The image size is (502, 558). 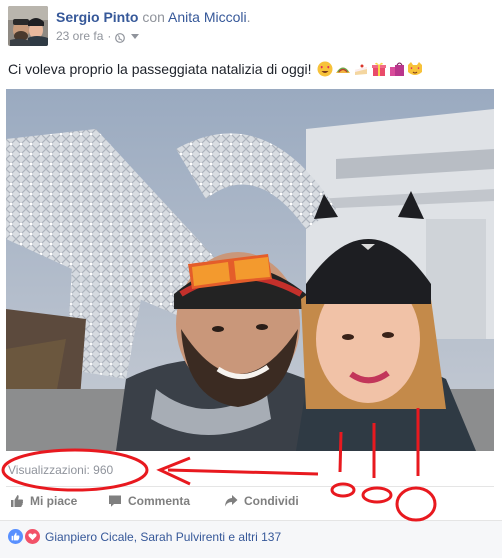 I want to click on tagged-suffix: ., so click(x=248, y=17).